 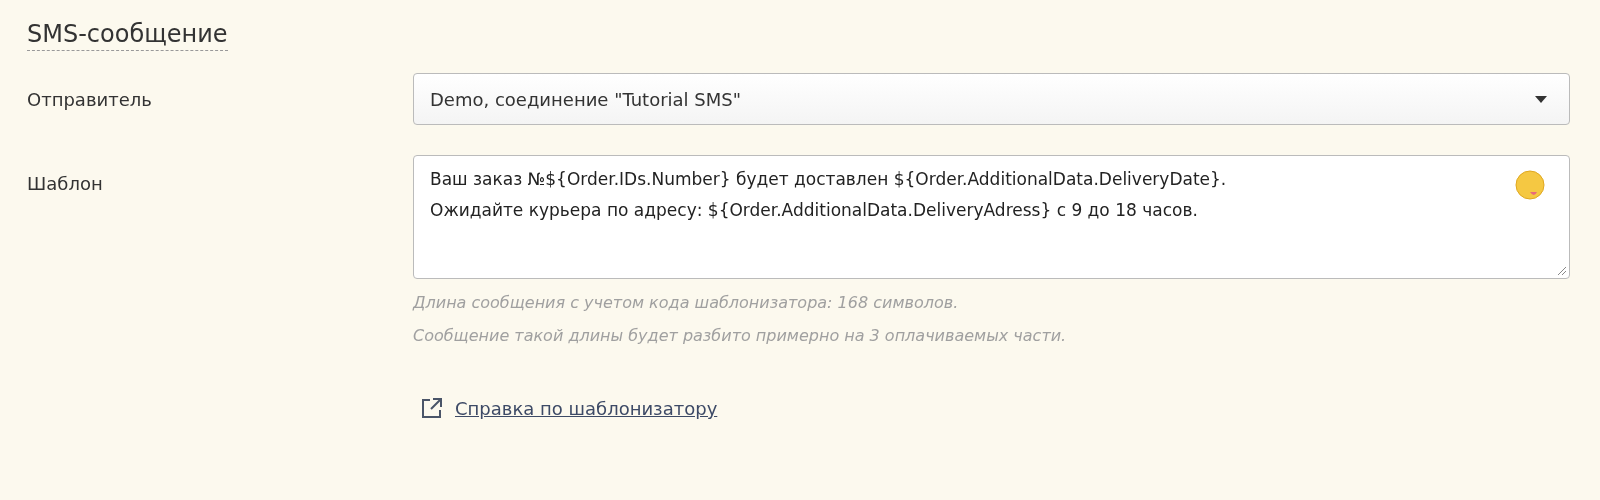 I want to click on emoji-icon, so click(x=1530, y=185).